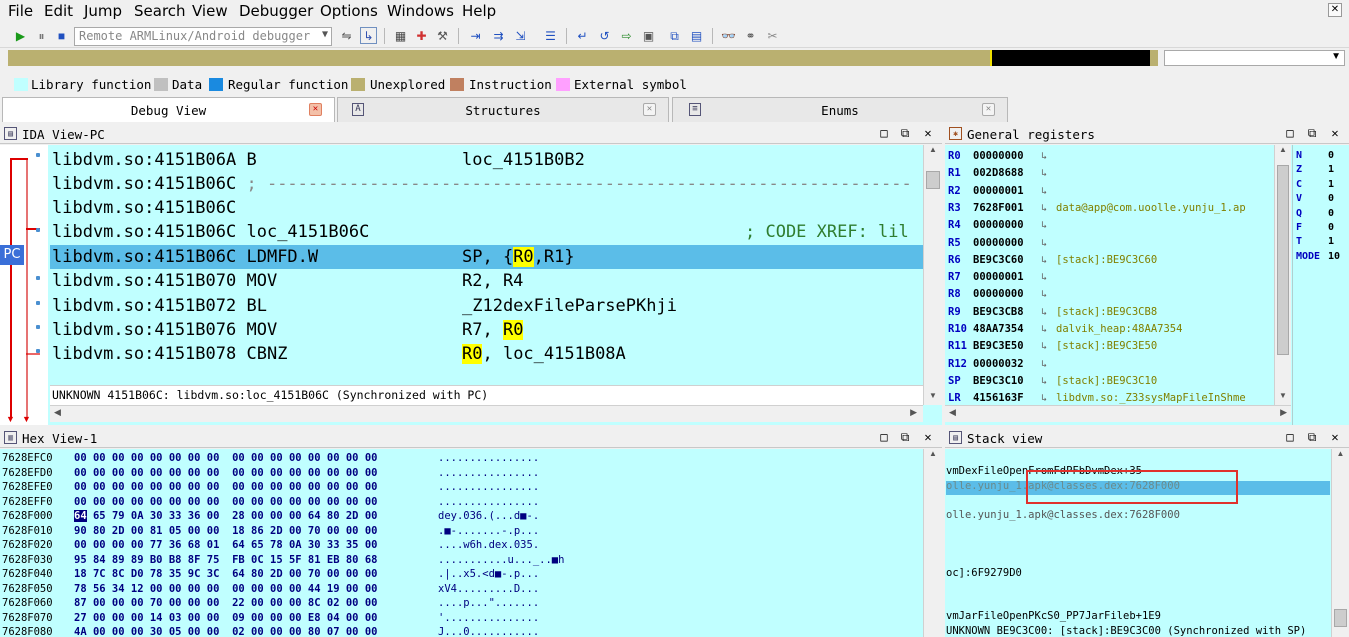  What do you see at coordinates (583, 58) in the screenshot?
I see `navigation-band` at bounding box center [583, 58].